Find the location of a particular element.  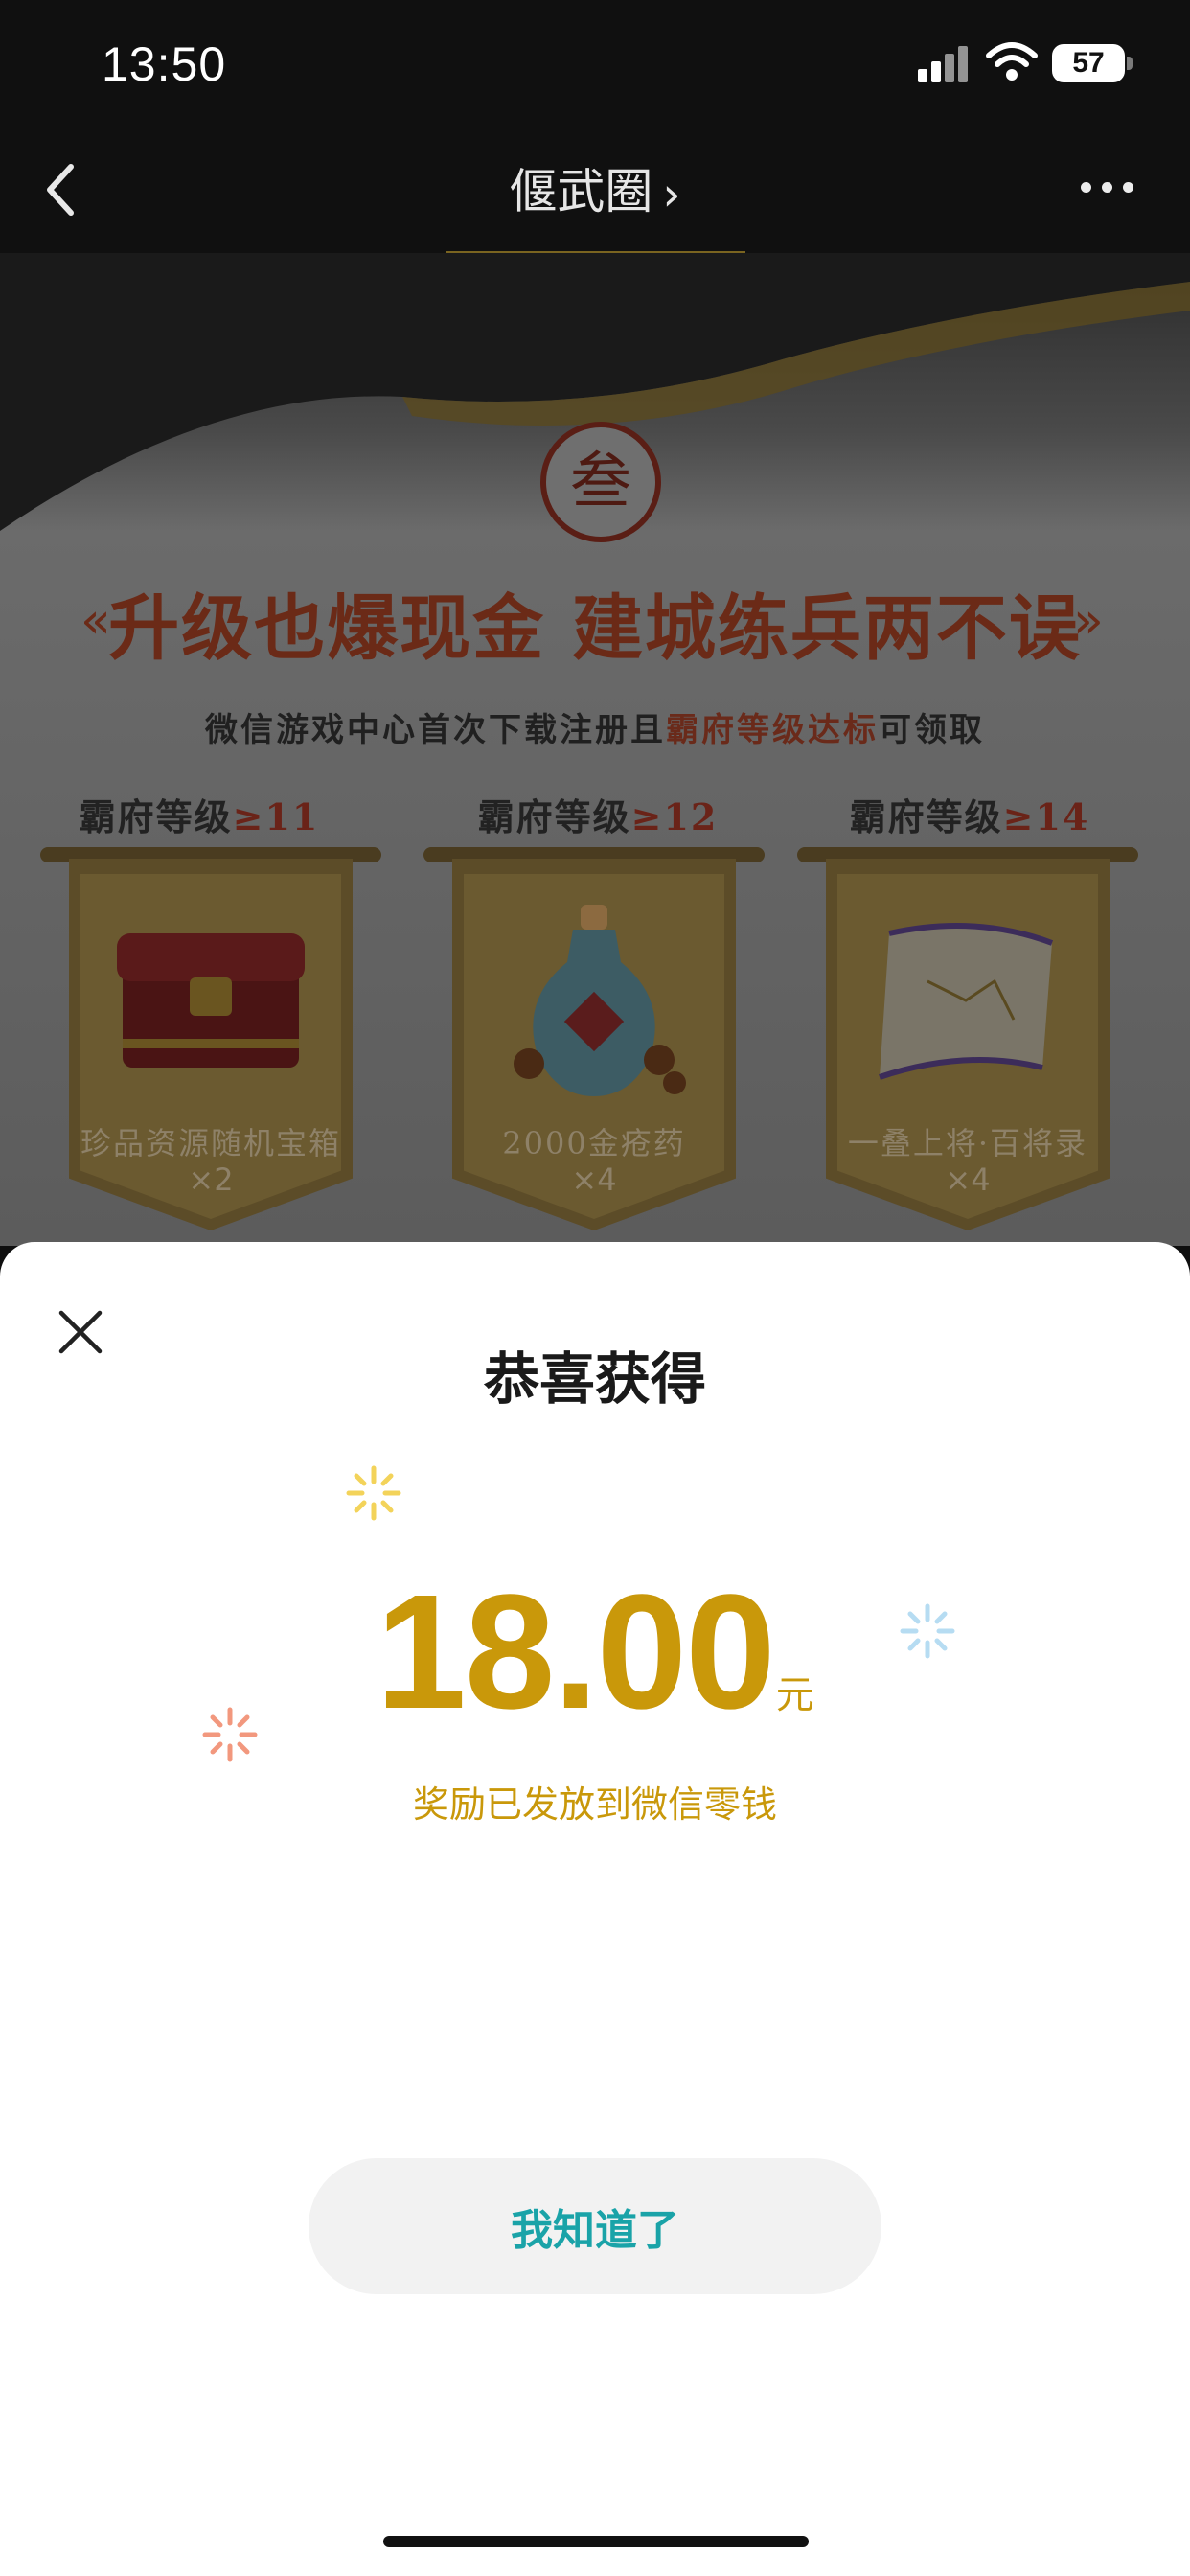

reward-name-3: 一叠上将·百将录 is located at coordinates (968, 1143).